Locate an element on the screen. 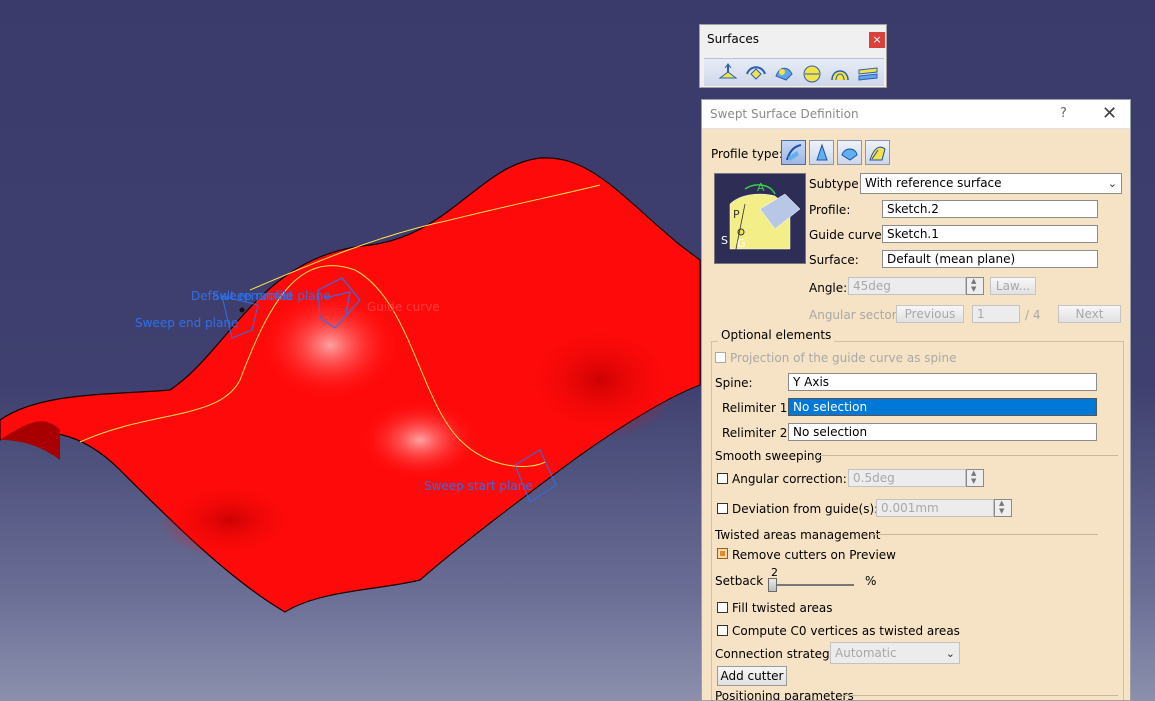 Image resolution: width=1155 pixels, height=701 pixels. label-guide-curve: Guide curve is located at coordinates (403, 307).